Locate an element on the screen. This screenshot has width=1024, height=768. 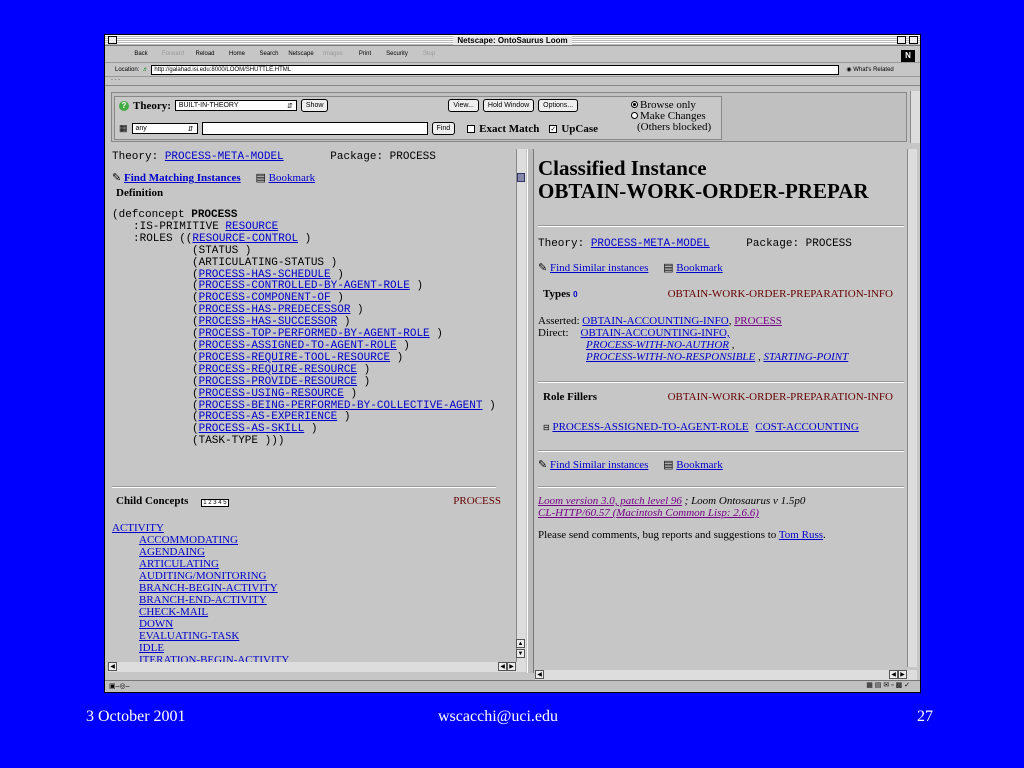
list-item: IDLE is located at coordinates (214, 648).